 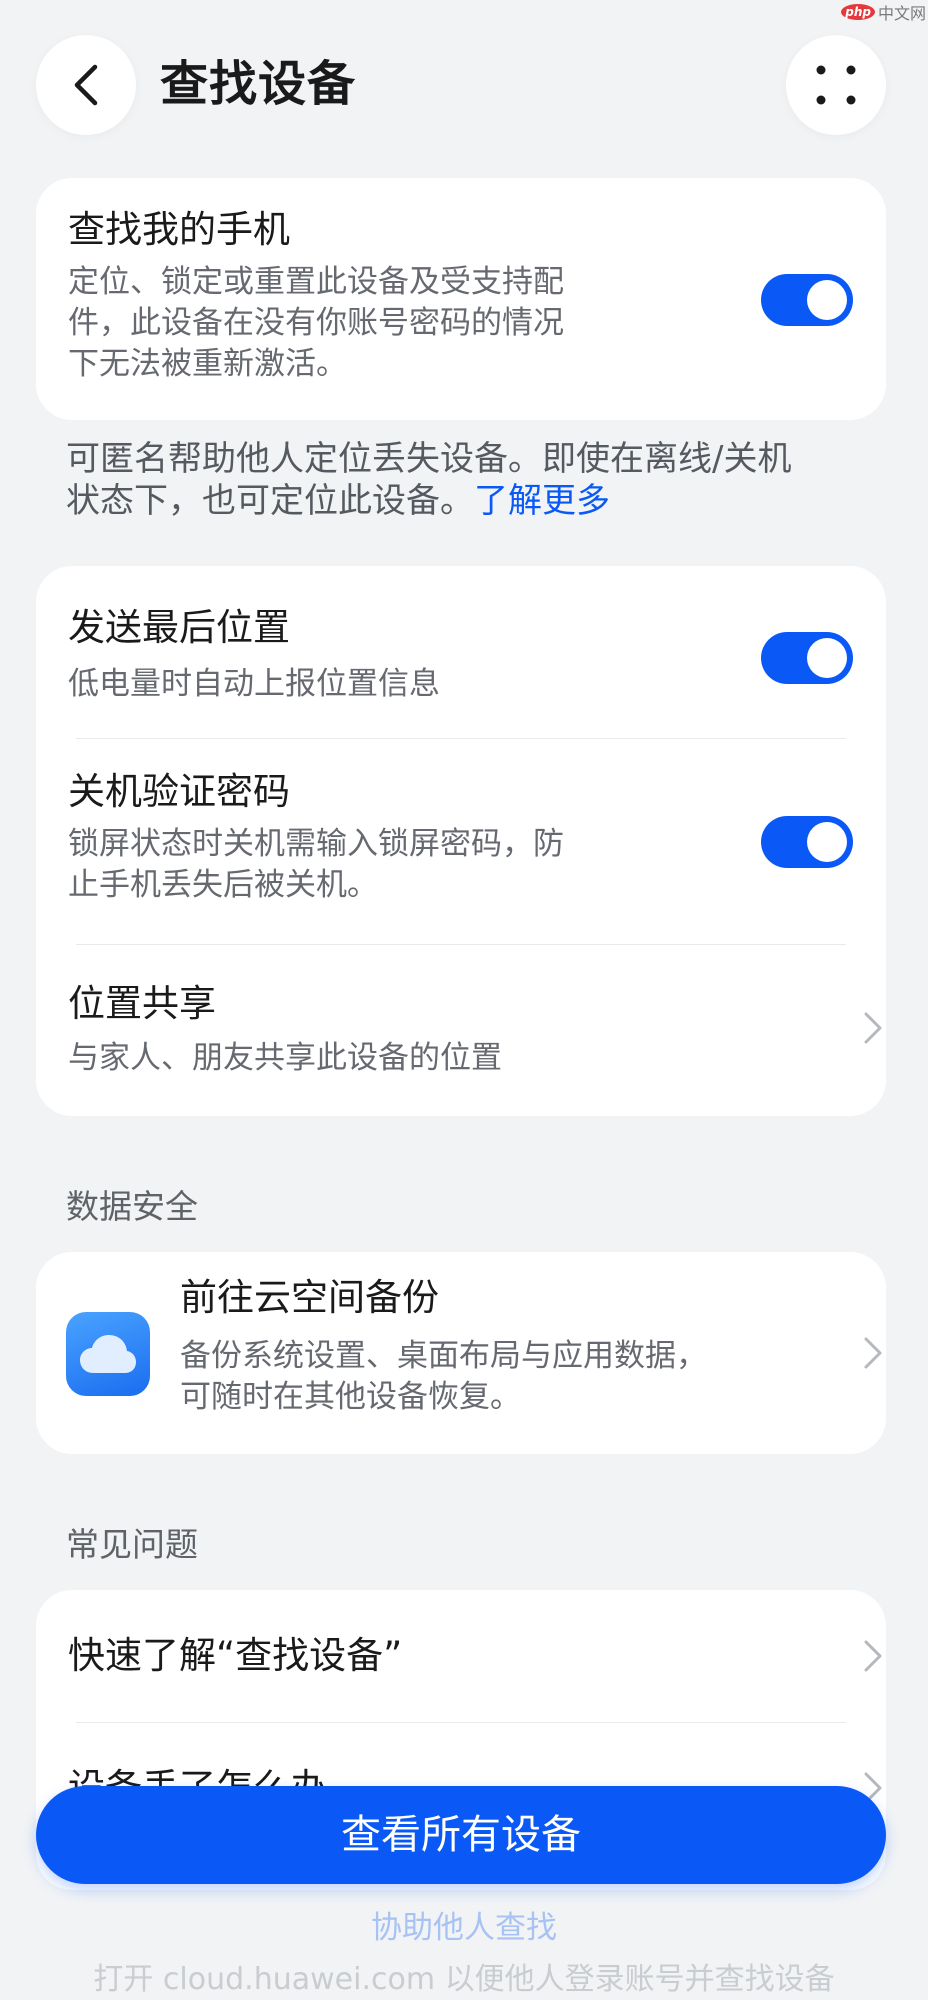 I want to click on find-phone-desc-line-2: 件，此设备在没有你账号密码的情况, so click(x=316, y=323).